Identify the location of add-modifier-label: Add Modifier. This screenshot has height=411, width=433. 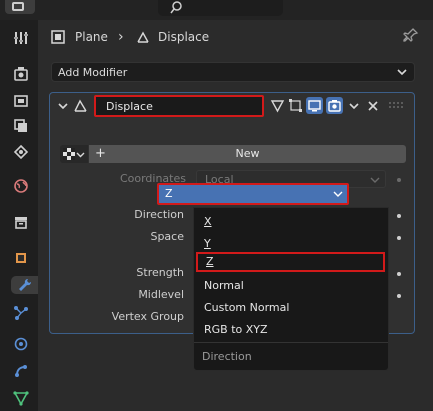
(93, 72).